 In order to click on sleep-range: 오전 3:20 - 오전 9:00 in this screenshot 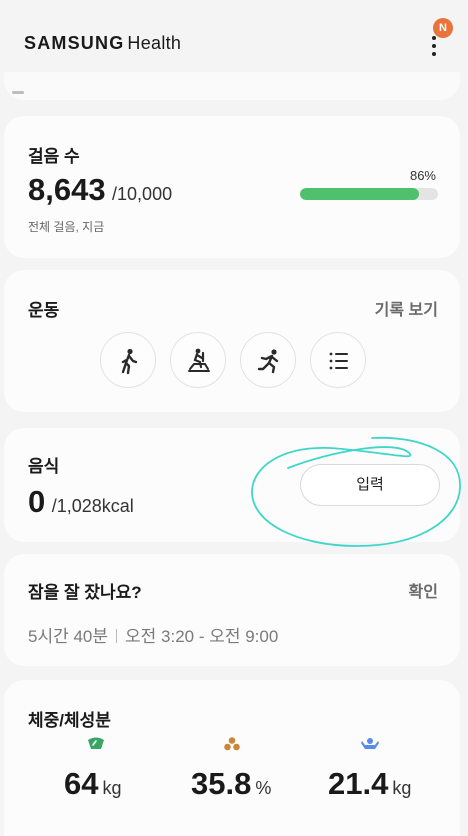, I will do `click(202, 636)`.